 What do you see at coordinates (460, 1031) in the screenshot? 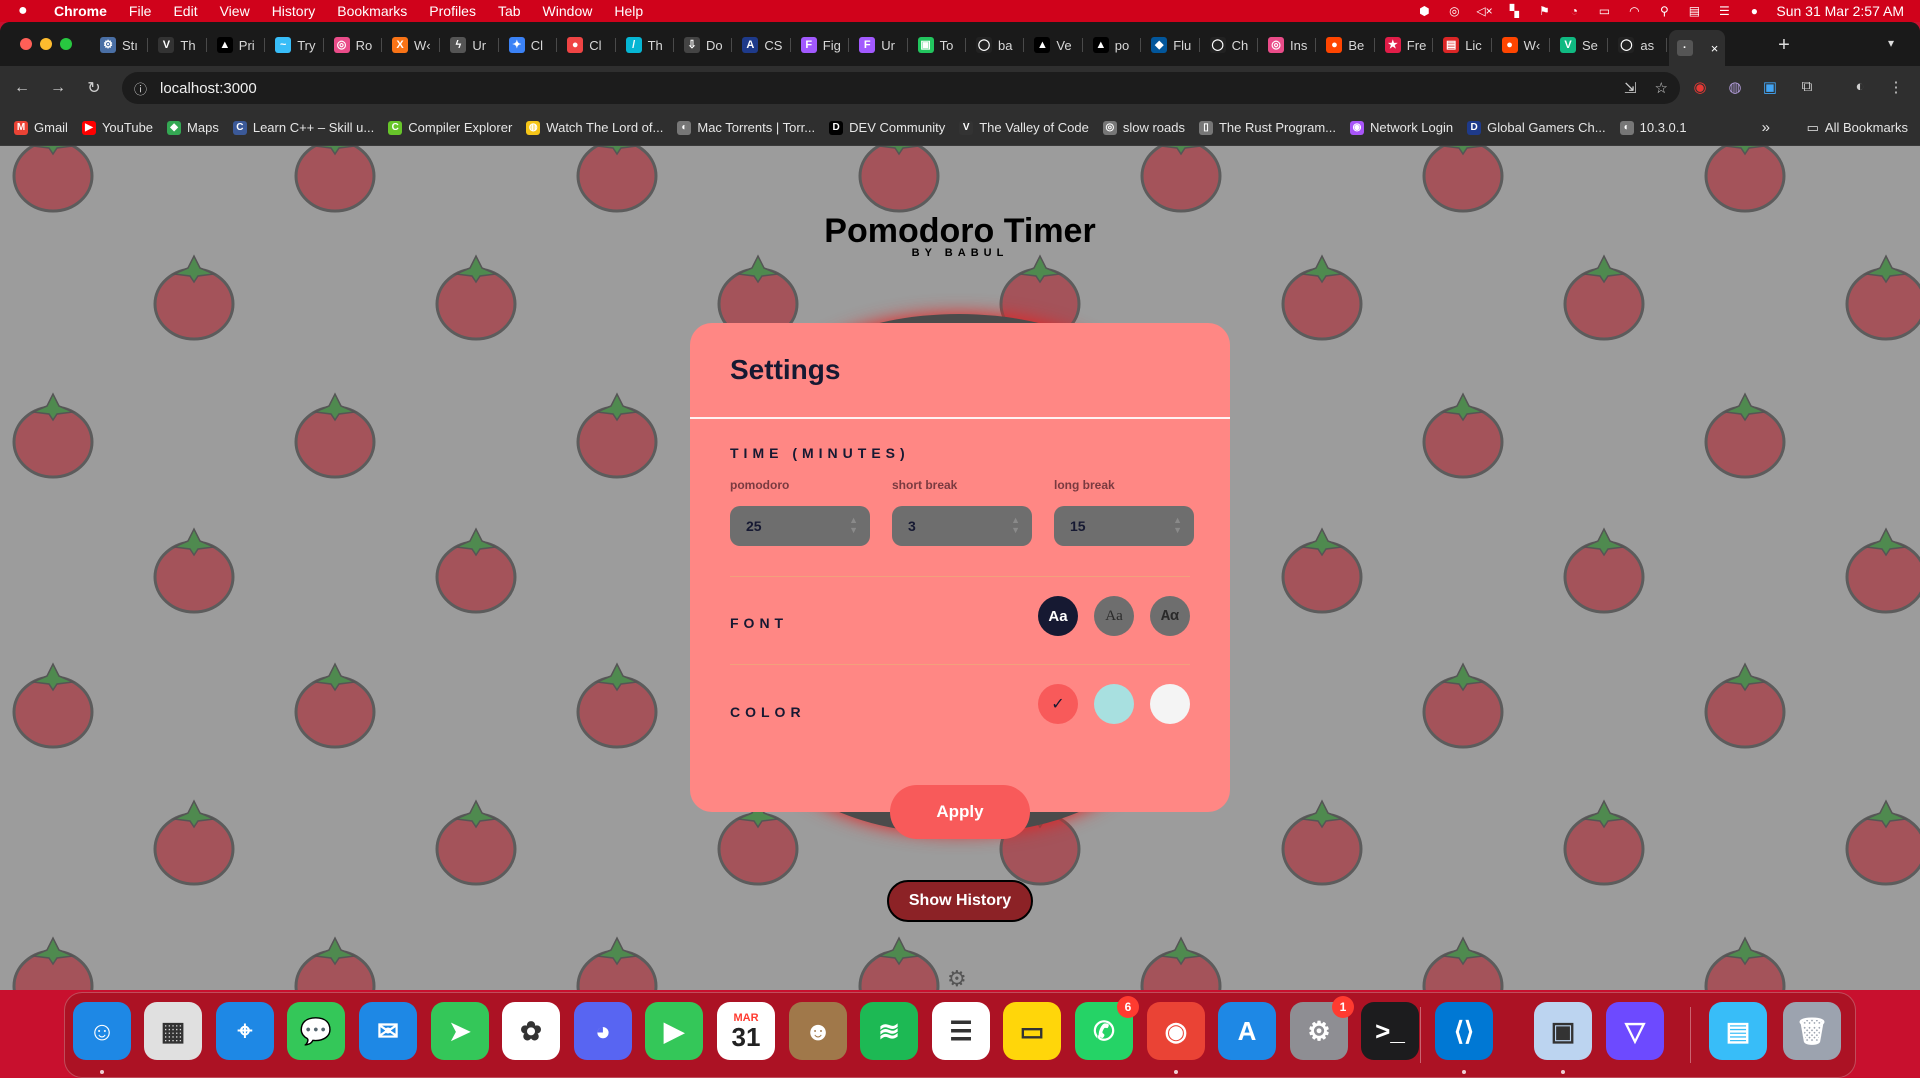
I see `maps-icon: ➤` at bounding box center [460, 1031].